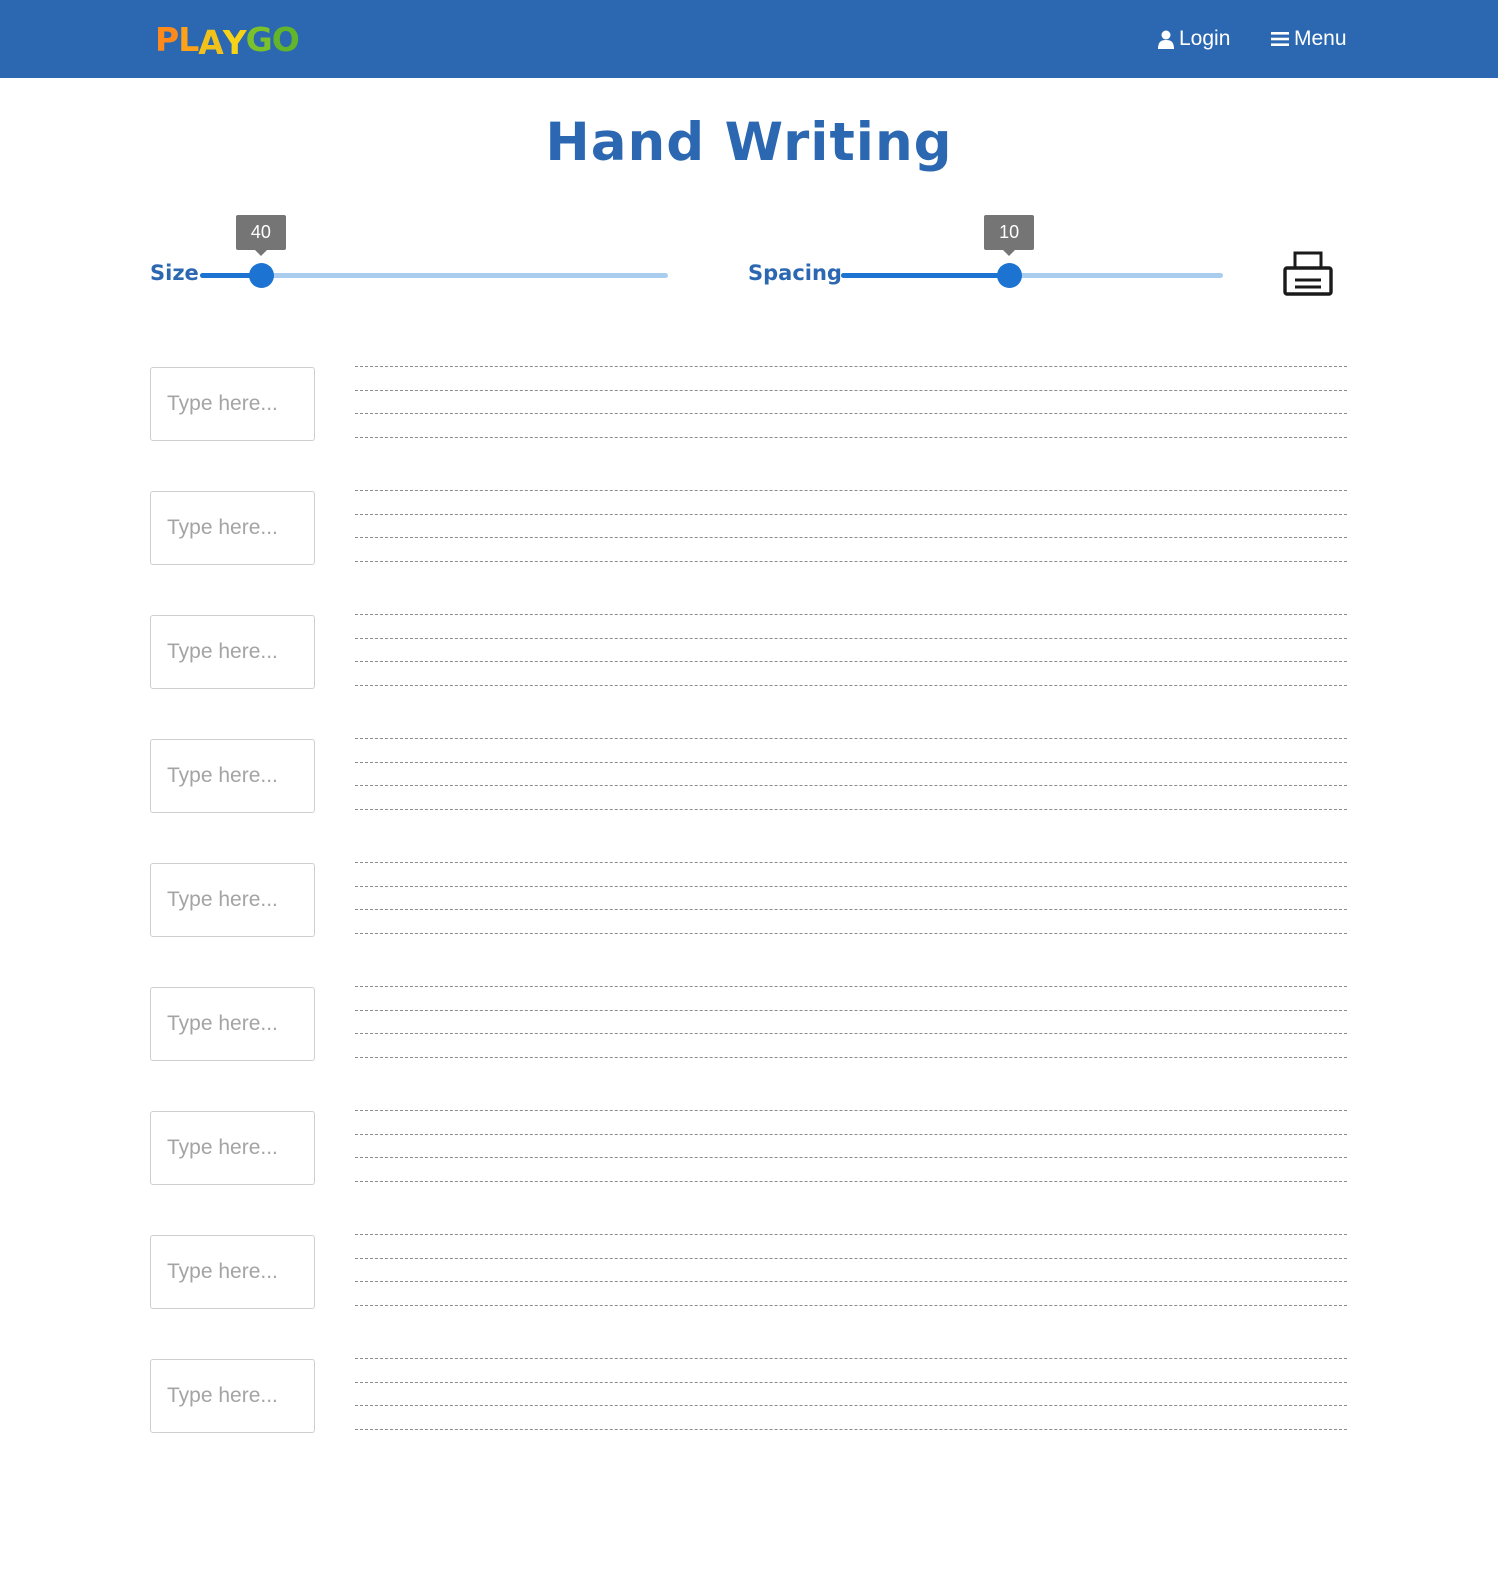 The width and height of the screenshot is (1498, 1582). What do you see at coordinates (749, 39) in the screenshot?
I see `top-navbar: PLAYGO Login Menu` at bounding box center [749, 39].